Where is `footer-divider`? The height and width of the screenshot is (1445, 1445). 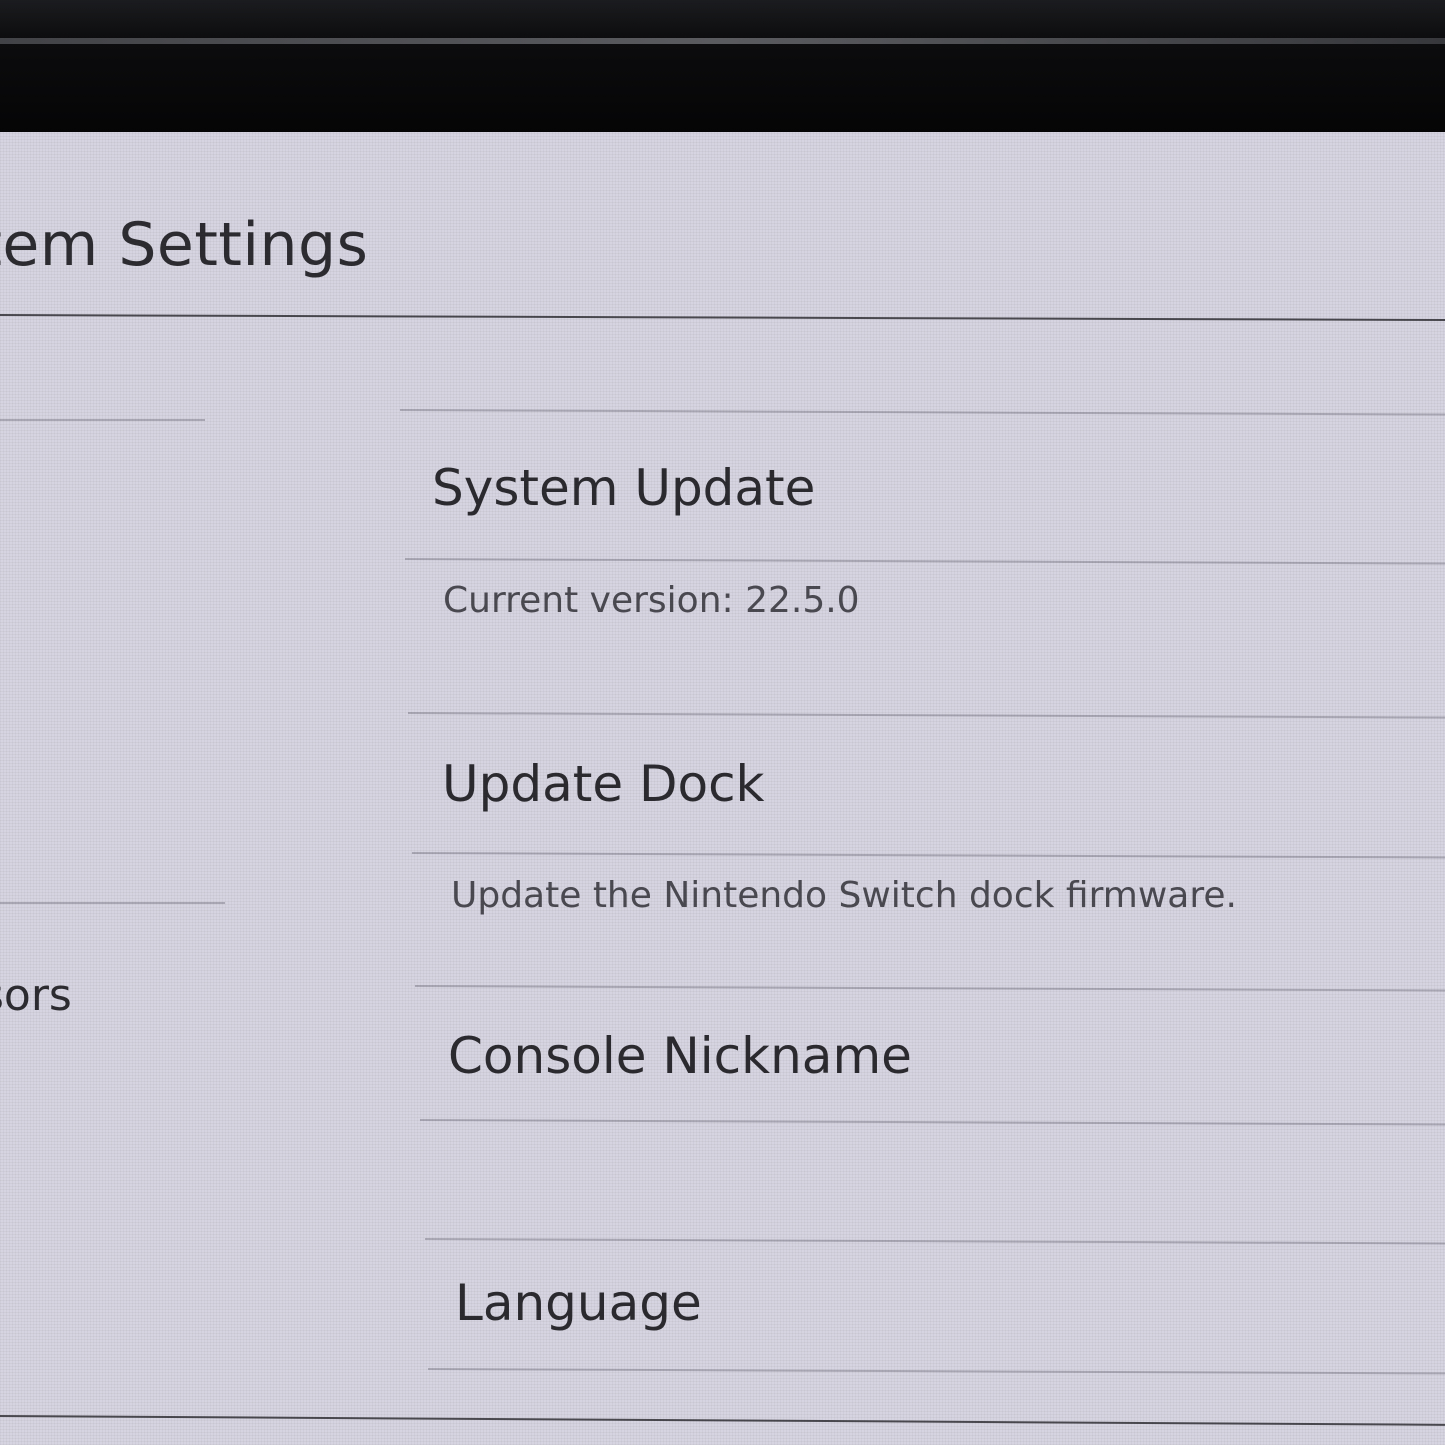
footer-divider is located at coordinates (722, 1420).